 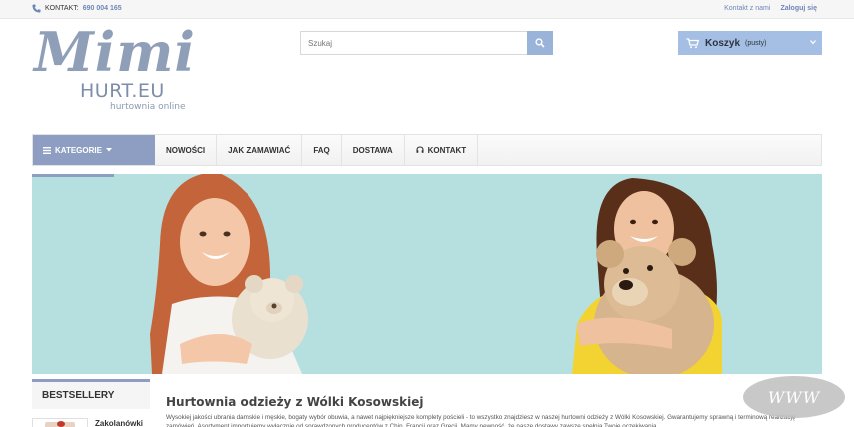 I want to click on cart-button: Koszyk (pusty), so click(x=750, y=43).